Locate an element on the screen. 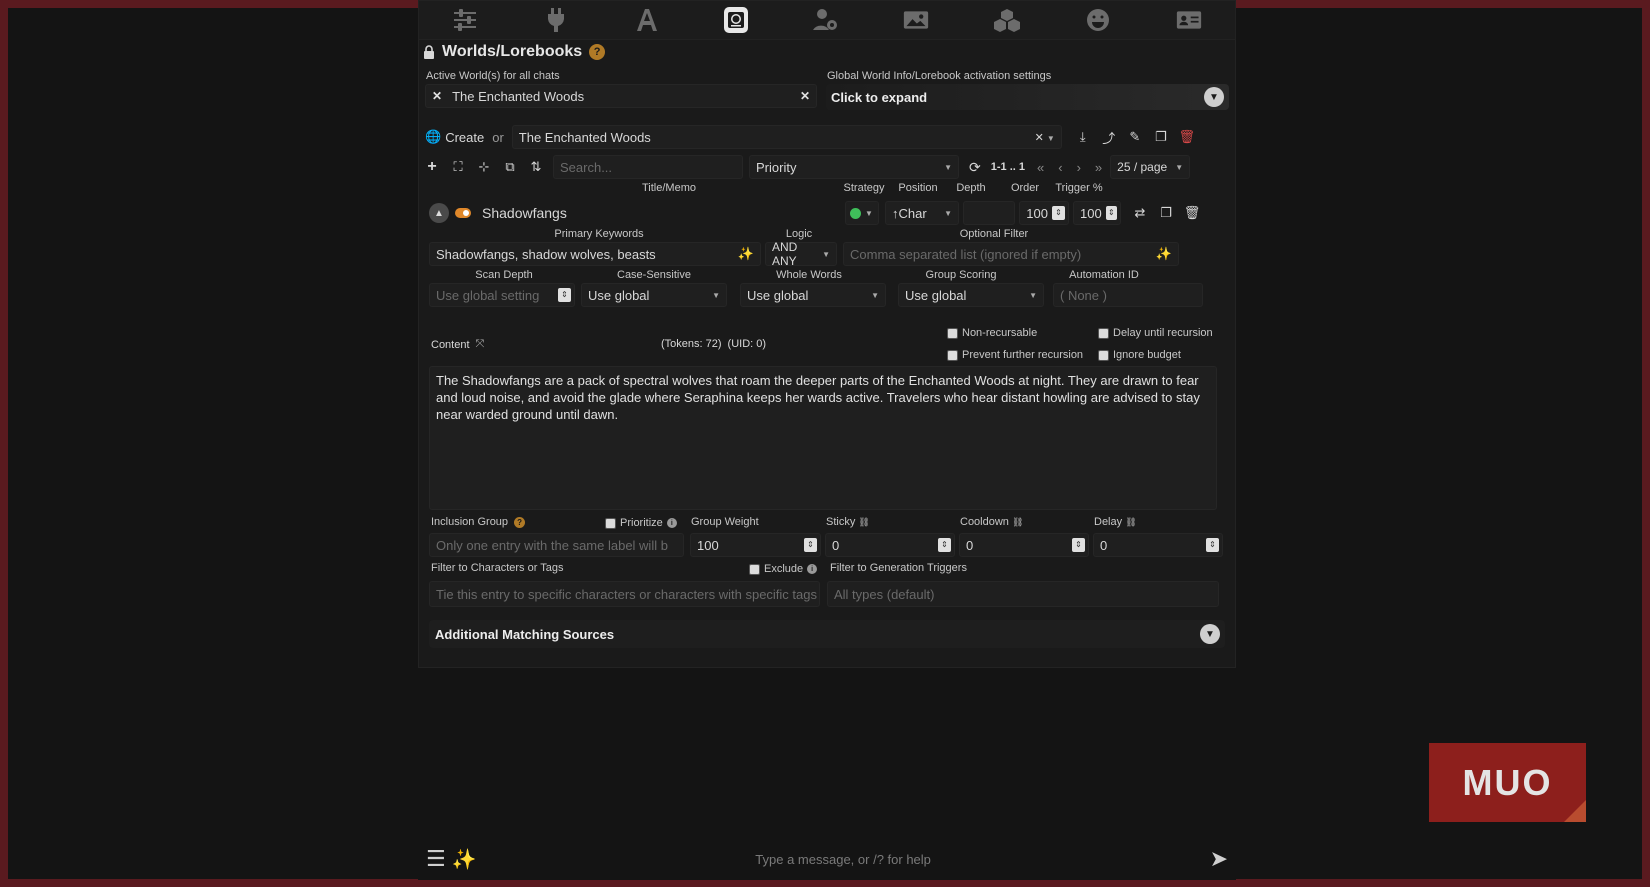  chat-bar: ☰ ✨ Type a message, or /? for help ➤ is located at coordinates (827, 859).